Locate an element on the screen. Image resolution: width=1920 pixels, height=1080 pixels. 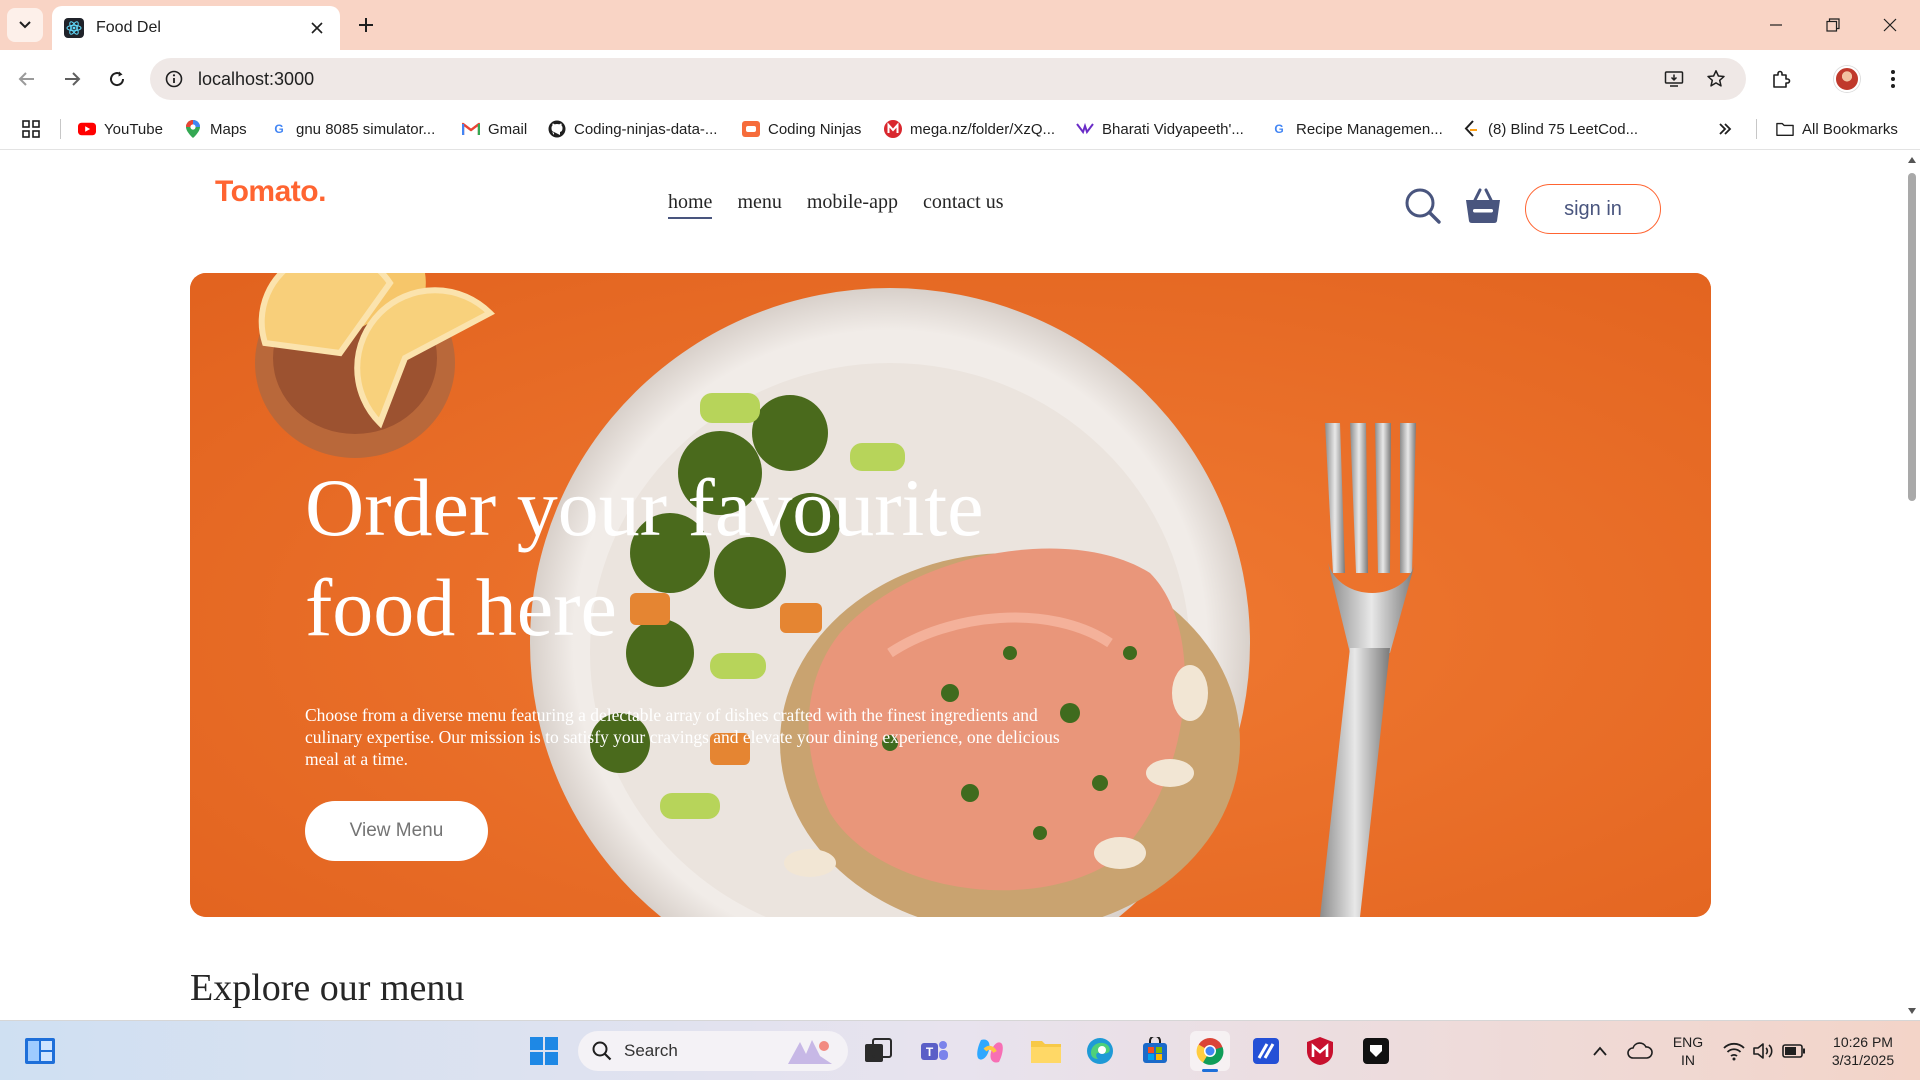
tab-title: Food Del is located at coordinates (128, 27).